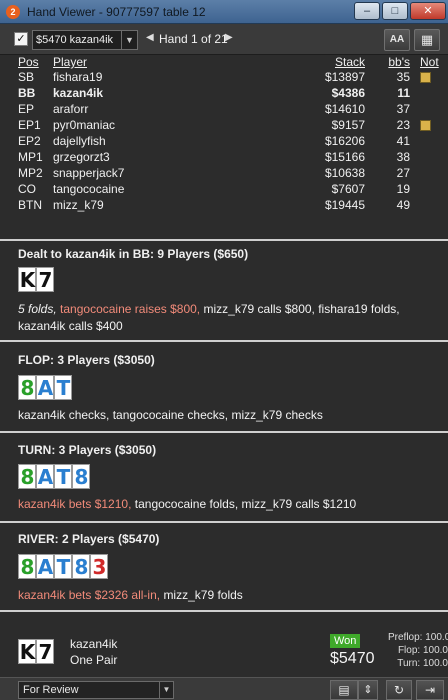  Describe the element at coordinates (29, 125) in the screenshot. I see `player-pos: EP1` at that location.